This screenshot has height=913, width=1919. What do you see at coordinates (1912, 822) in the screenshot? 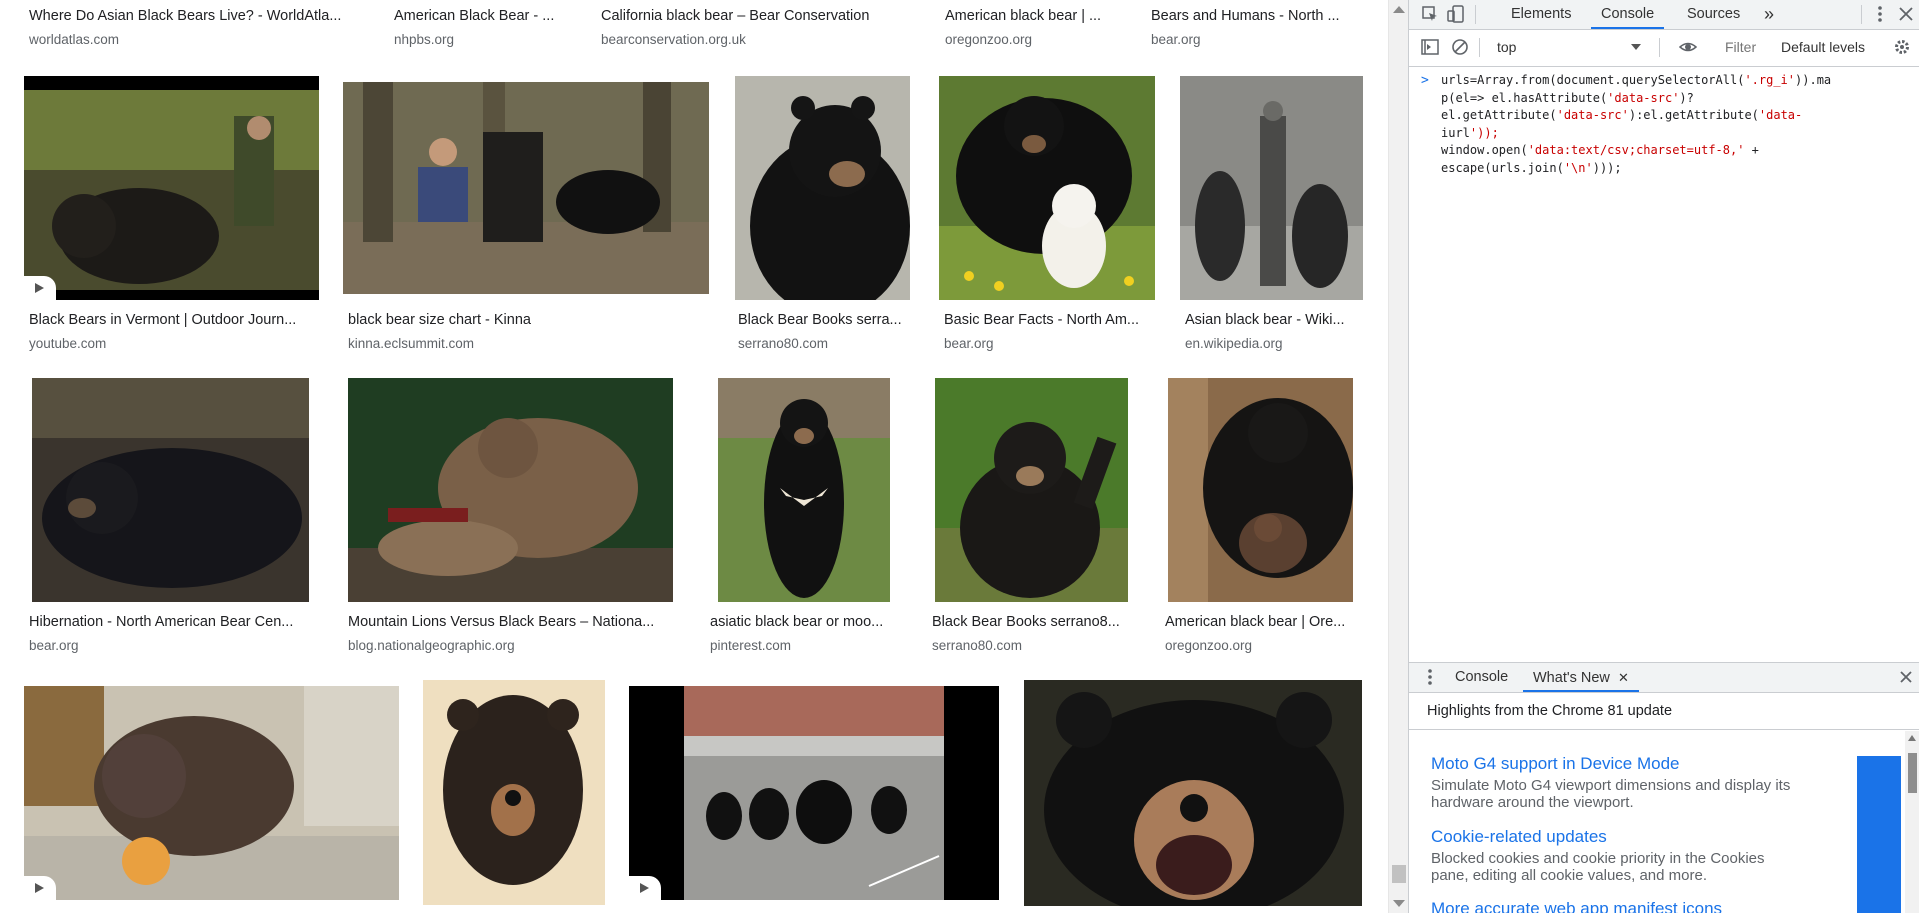
I see `whats-new-scrollbar` at bounding box center [1912, 822].